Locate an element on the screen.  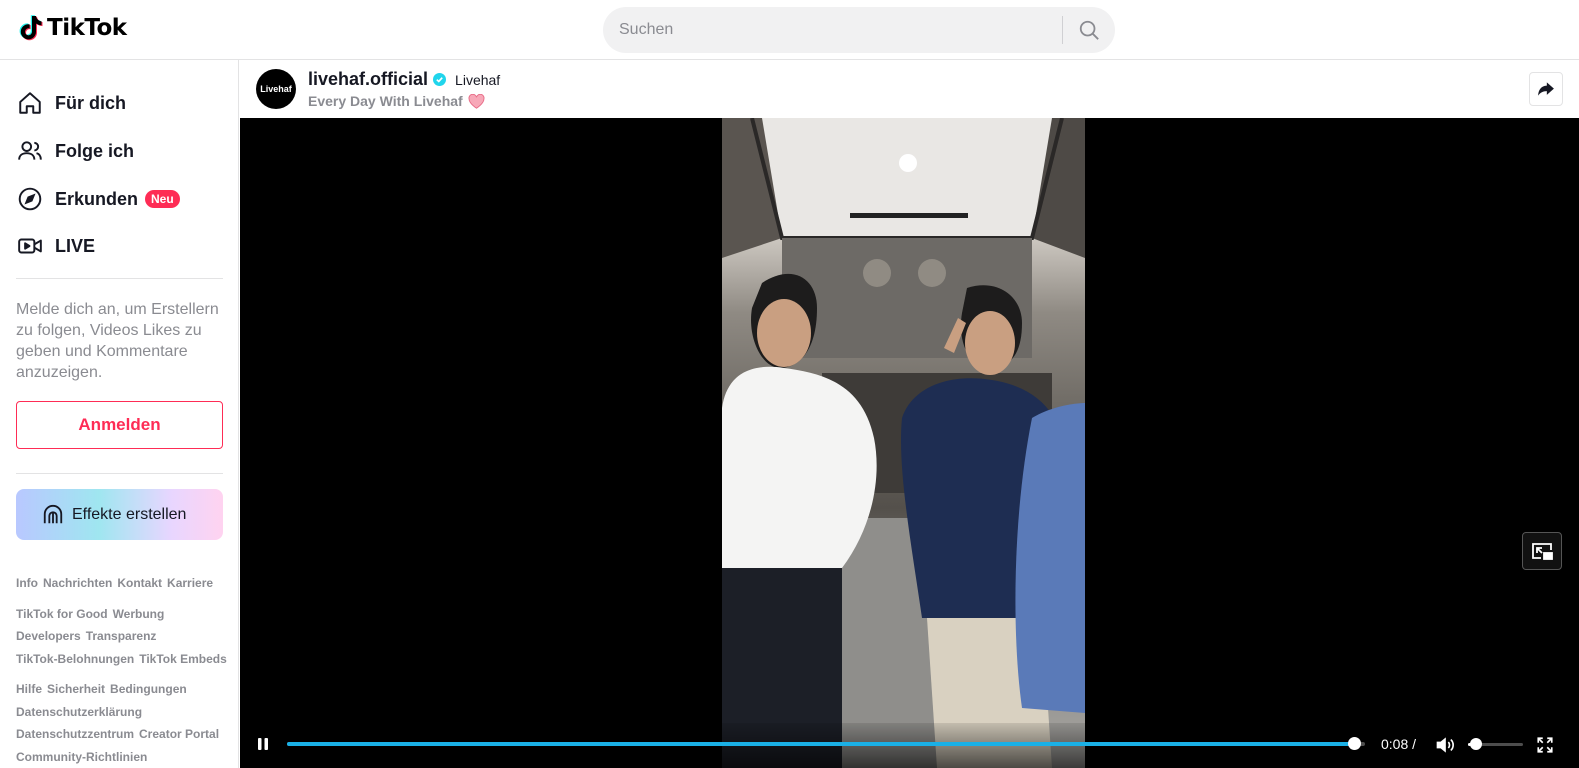
home-icon is located at coordinates (30, 103).